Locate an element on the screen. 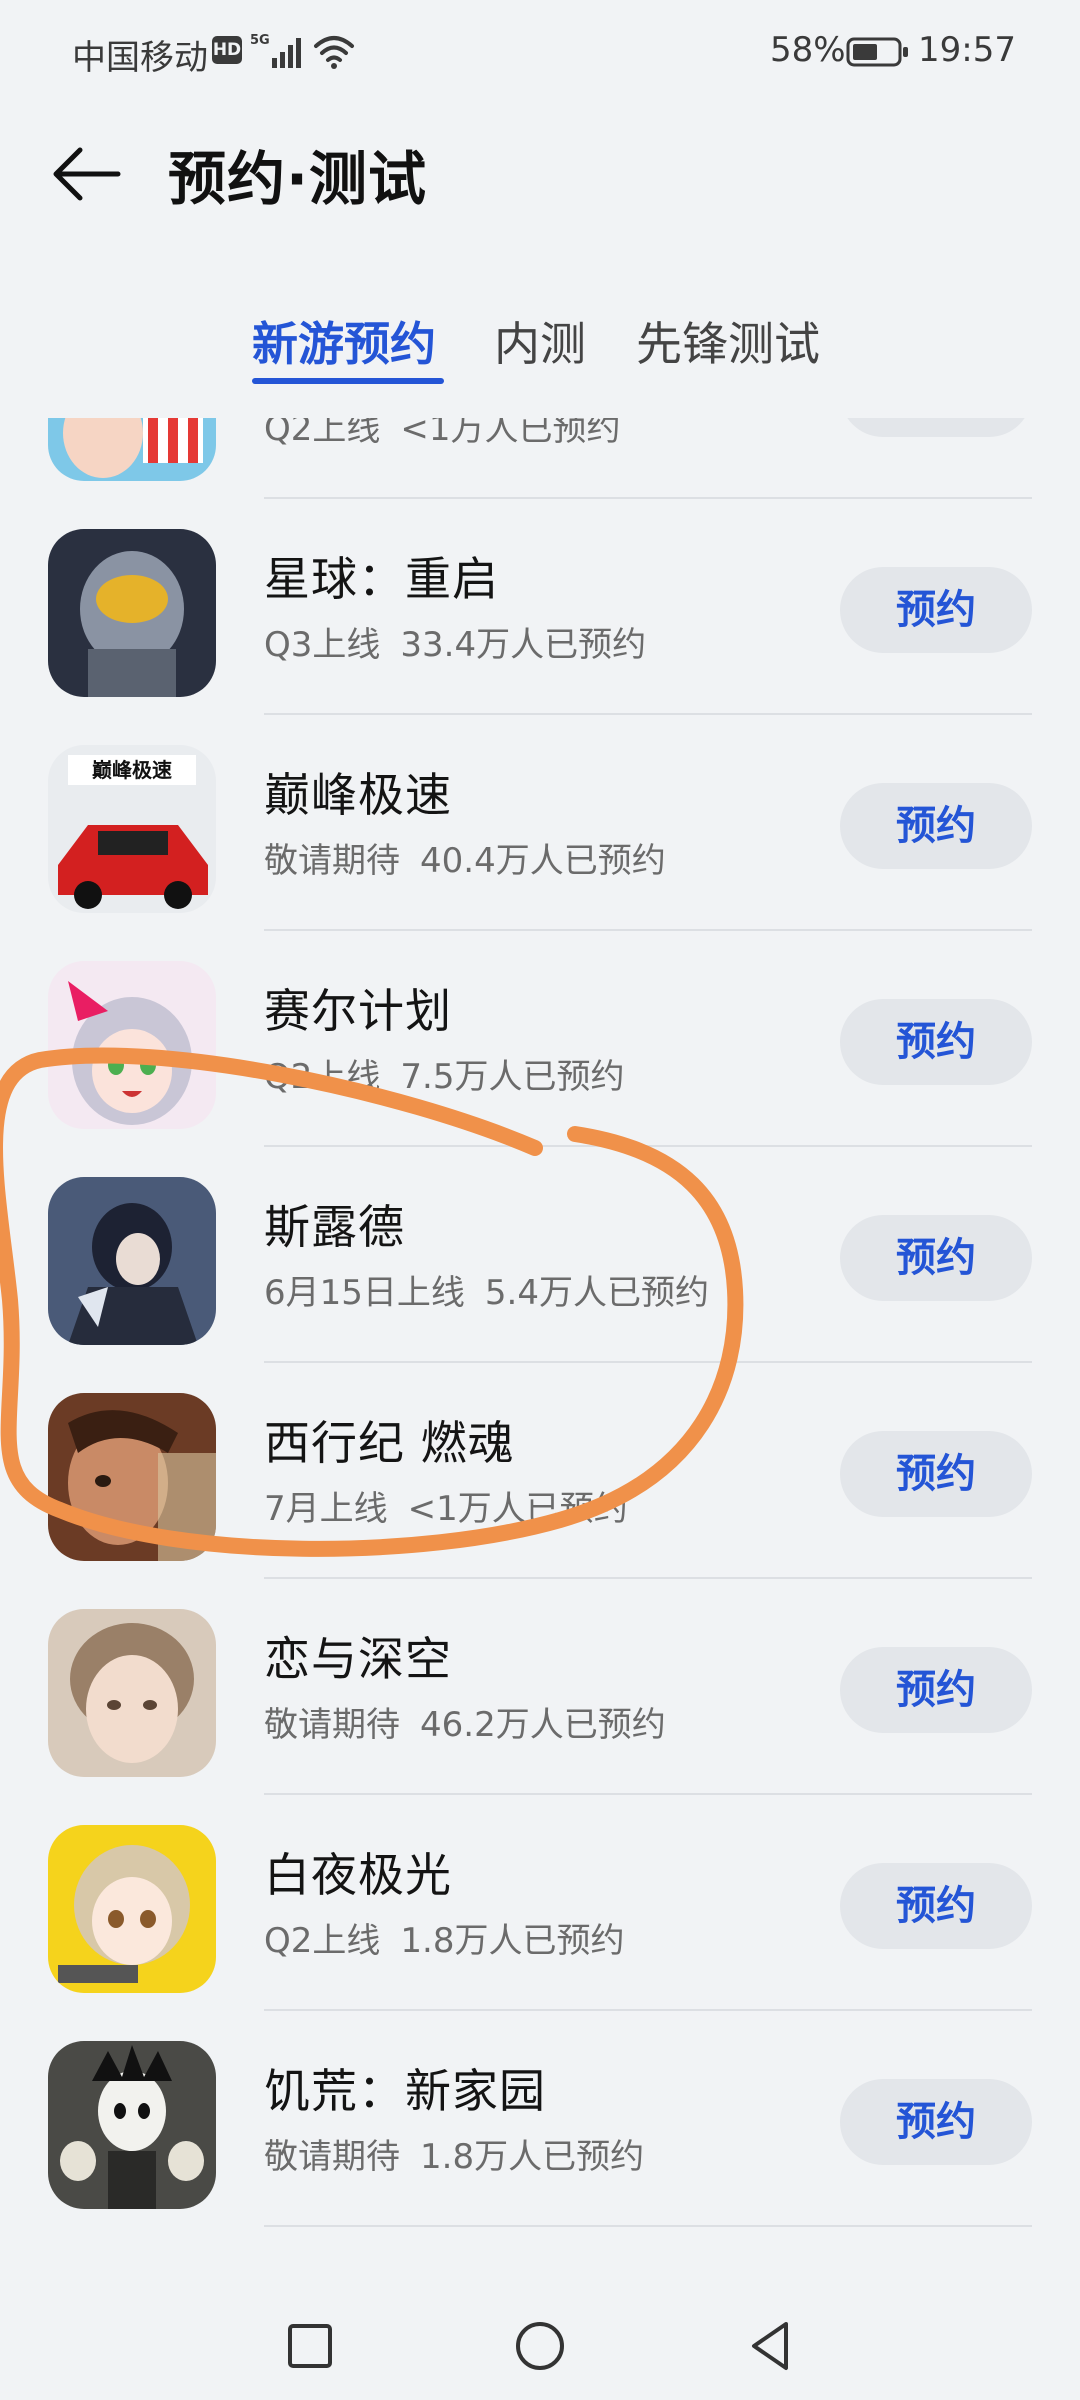 This screenshot has height=2400, width=1080. home-button is located at coordinates (540, 2346).